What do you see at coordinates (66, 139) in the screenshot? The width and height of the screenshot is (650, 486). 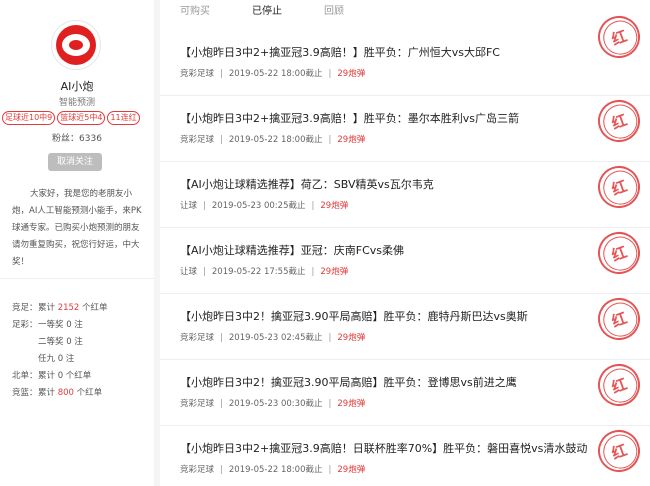 I see `fans-label: 粉丝：` at bounding box center [66, 139].